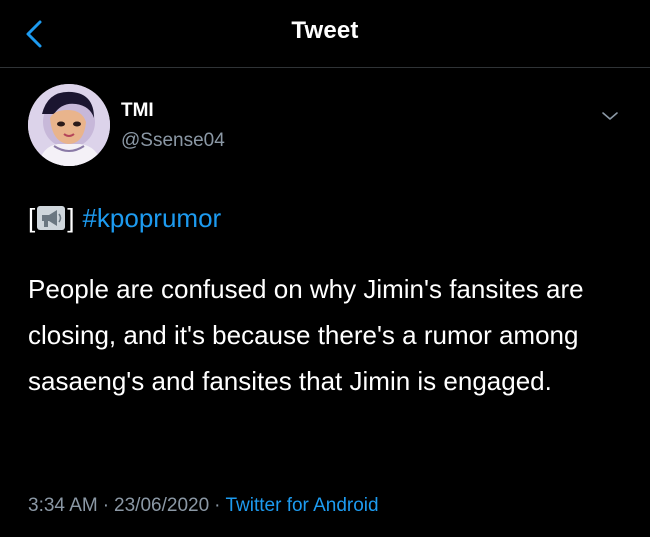  I want to click on author-name: TMI, so click(137, 111).